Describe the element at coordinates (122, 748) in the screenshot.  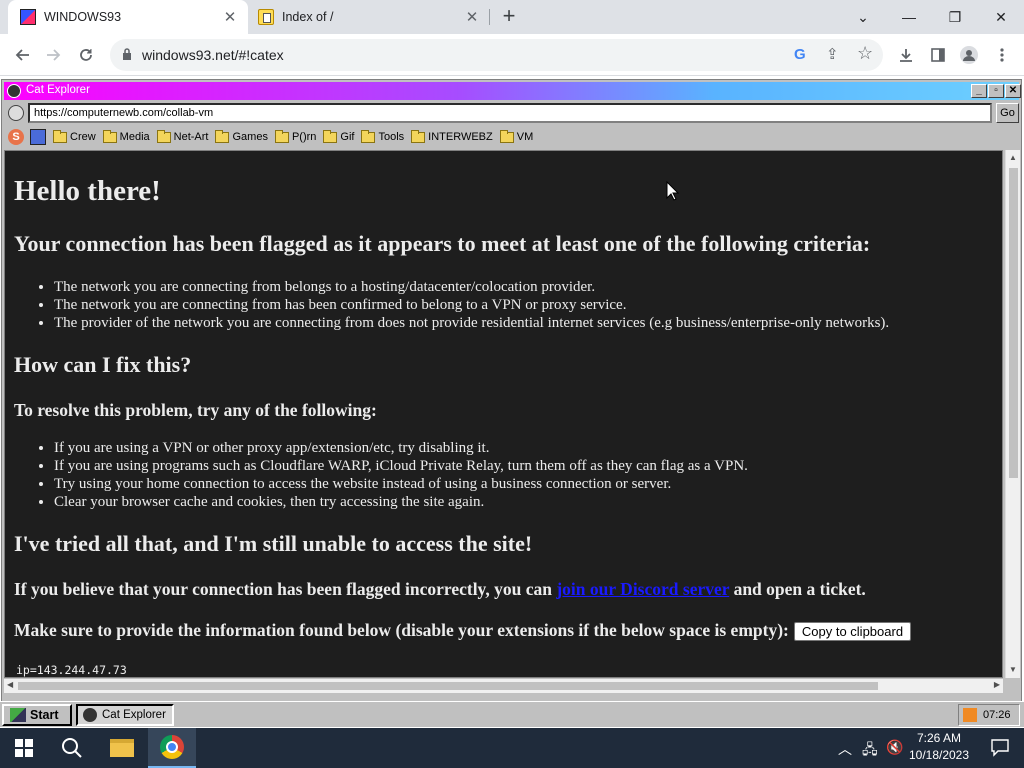
I see `file-explorer-icon` at that location.